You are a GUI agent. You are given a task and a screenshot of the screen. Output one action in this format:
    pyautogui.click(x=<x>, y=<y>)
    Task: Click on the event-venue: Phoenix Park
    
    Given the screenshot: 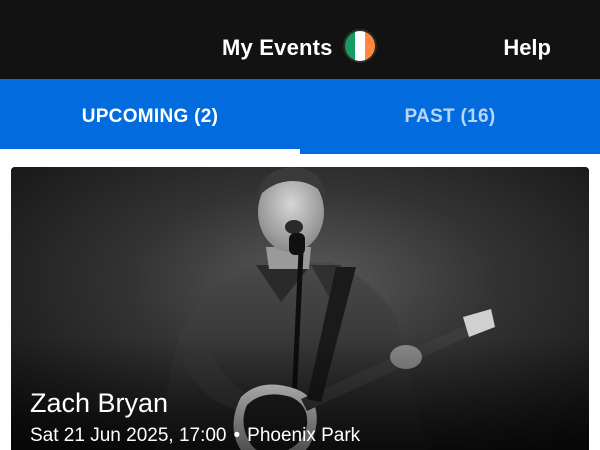 What is the action you would take?
    pyautogui.click(x=304, y=435)
    